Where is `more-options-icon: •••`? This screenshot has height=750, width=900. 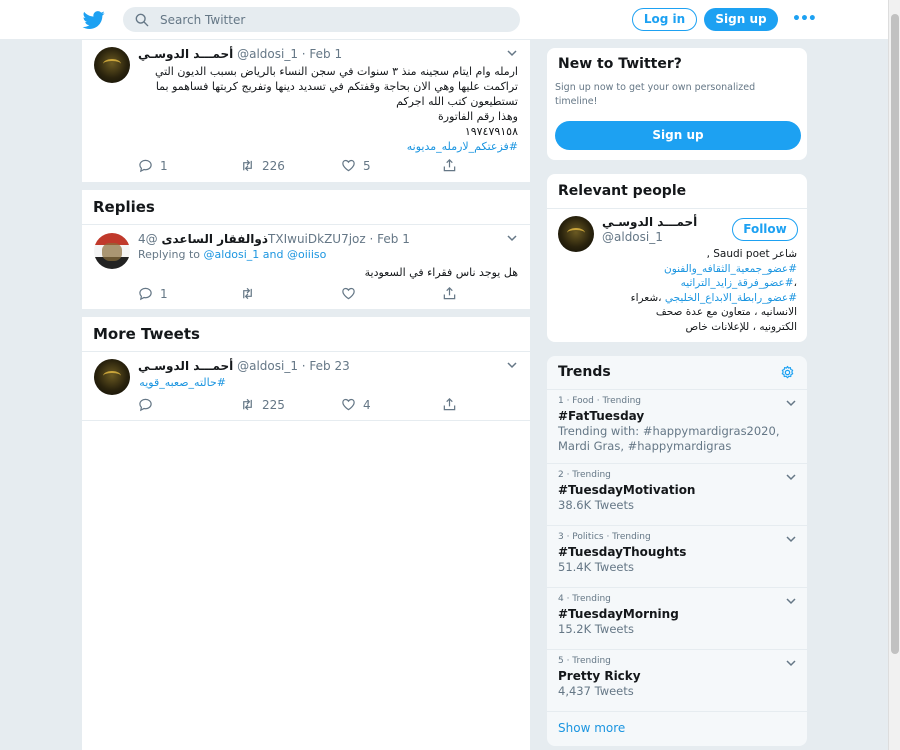 more-options-icon: ••• is located at coordinates (804, 20).